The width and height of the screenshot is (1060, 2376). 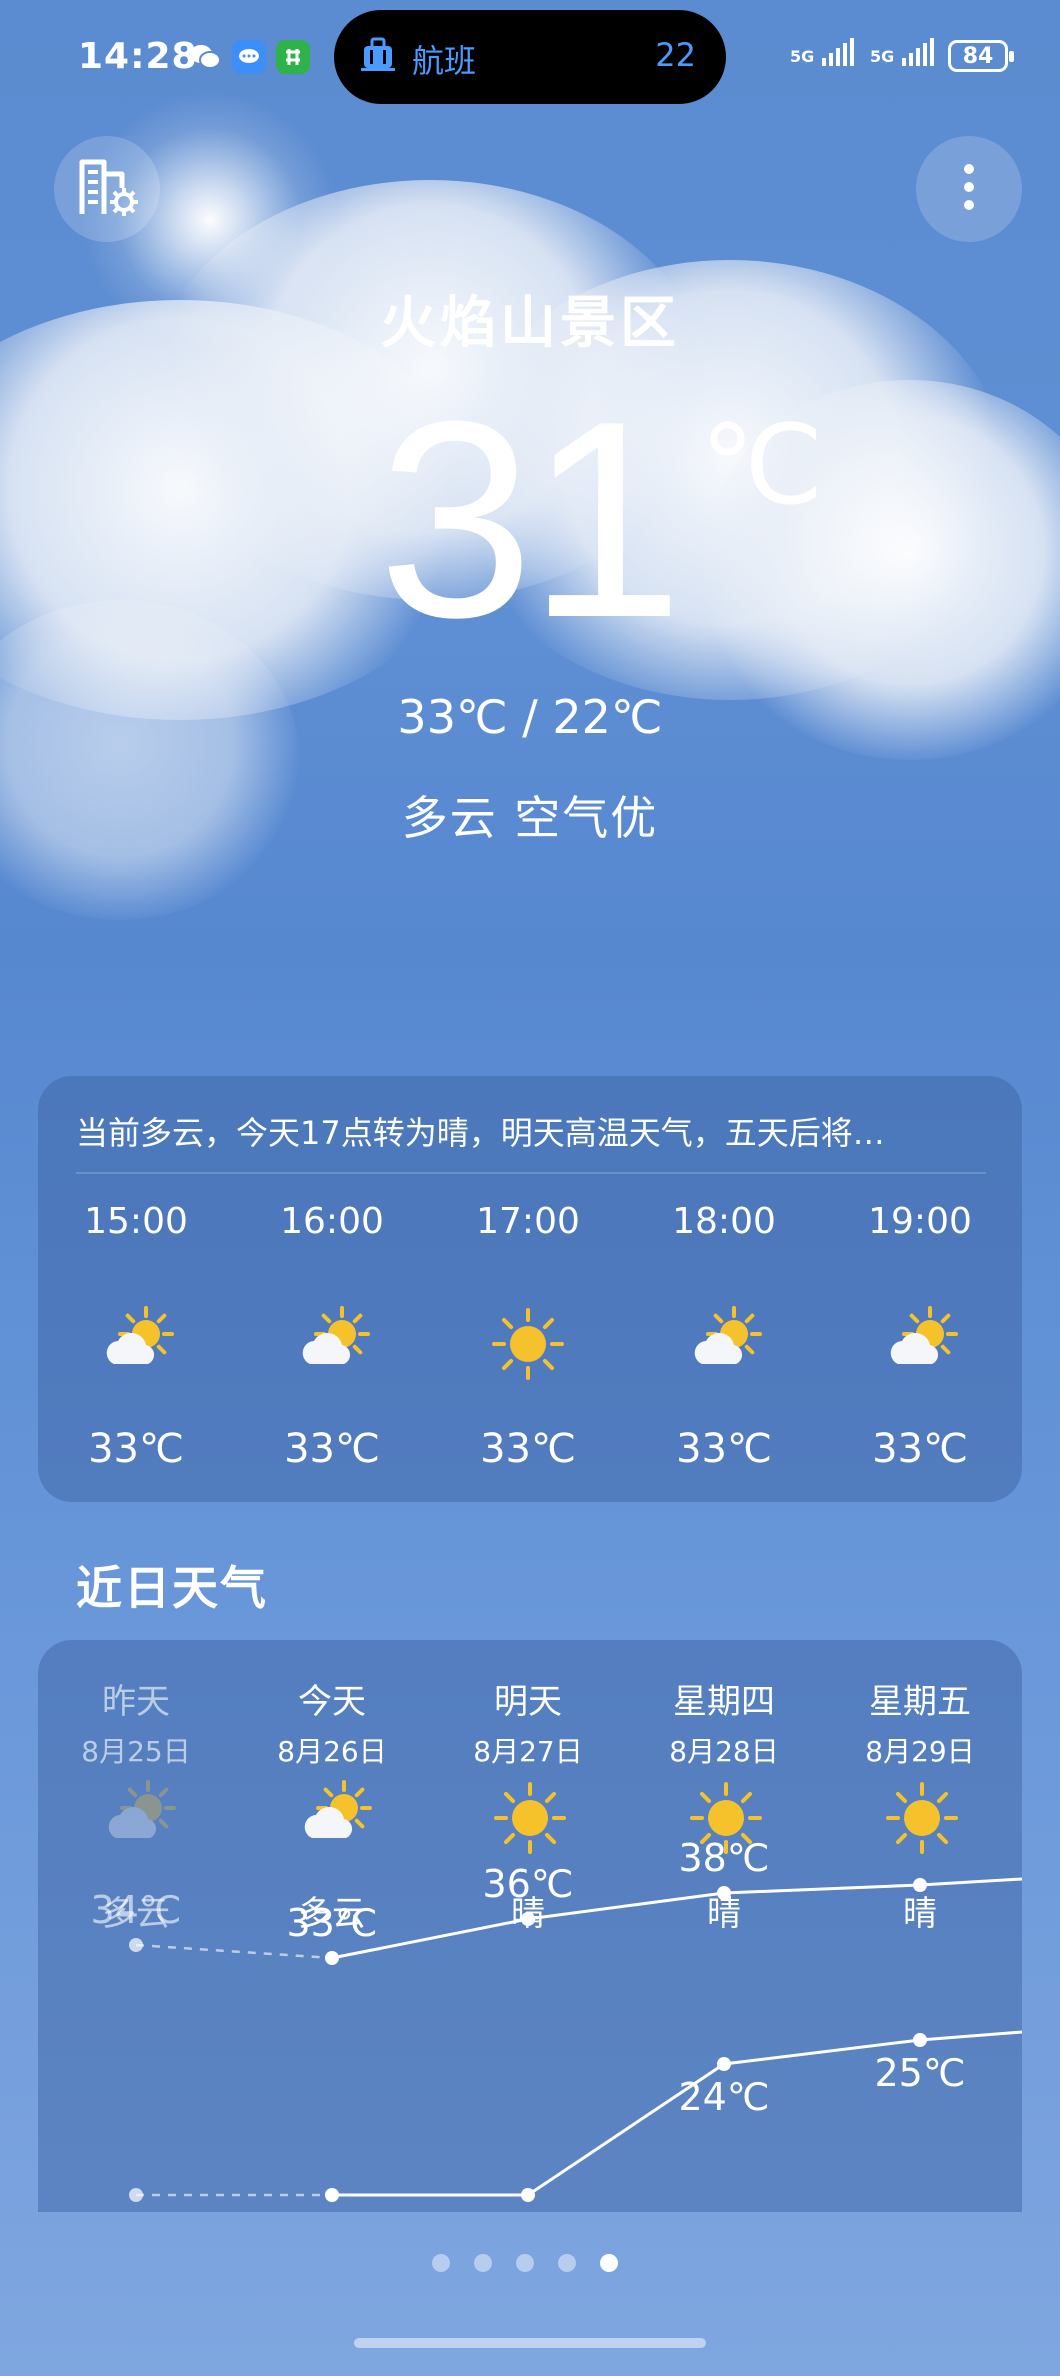 What do you see at coordinates (136, 1289) in the screenshot?
I see `hourly-item: 15:00 33℃` at bounding box center [136, 1289].